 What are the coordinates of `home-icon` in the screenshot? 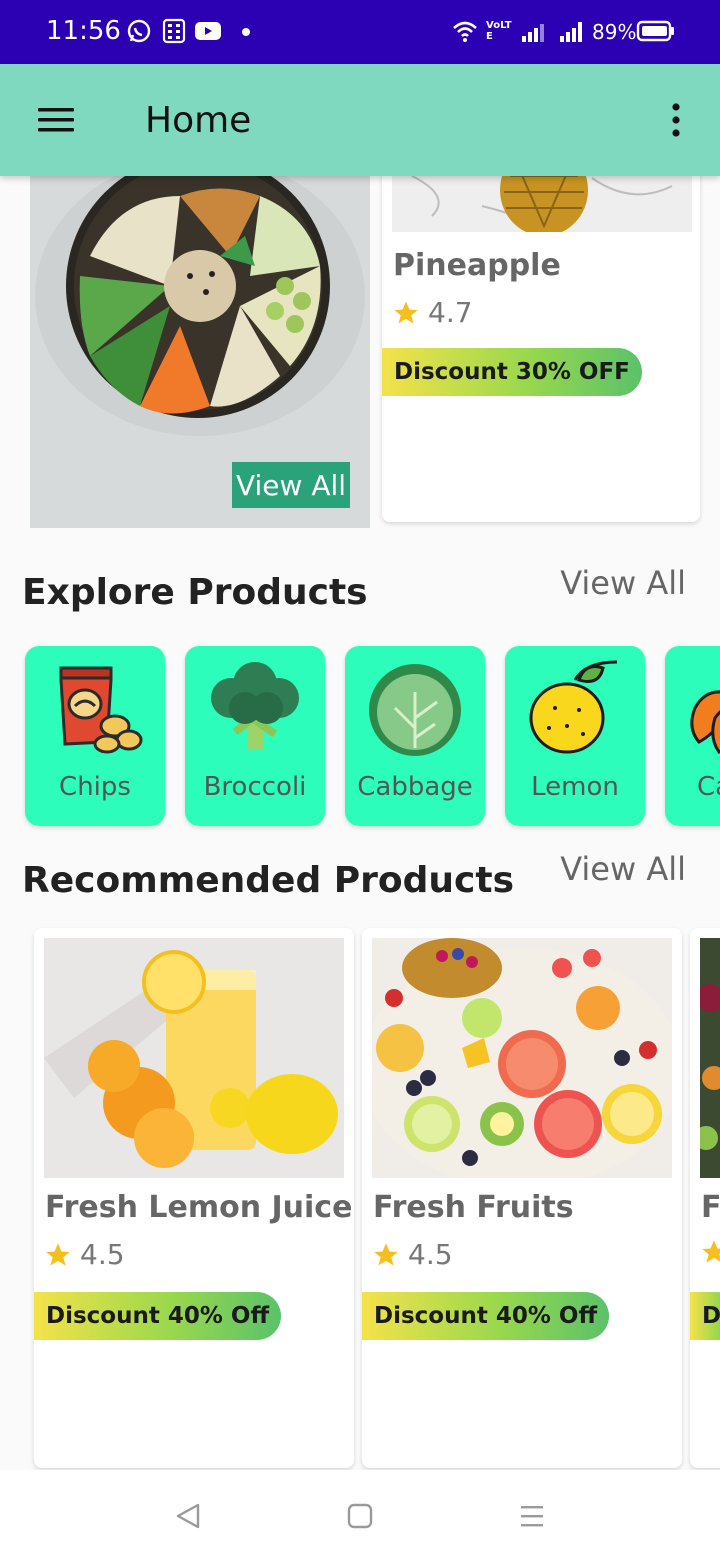 It's located at (360, 1516).